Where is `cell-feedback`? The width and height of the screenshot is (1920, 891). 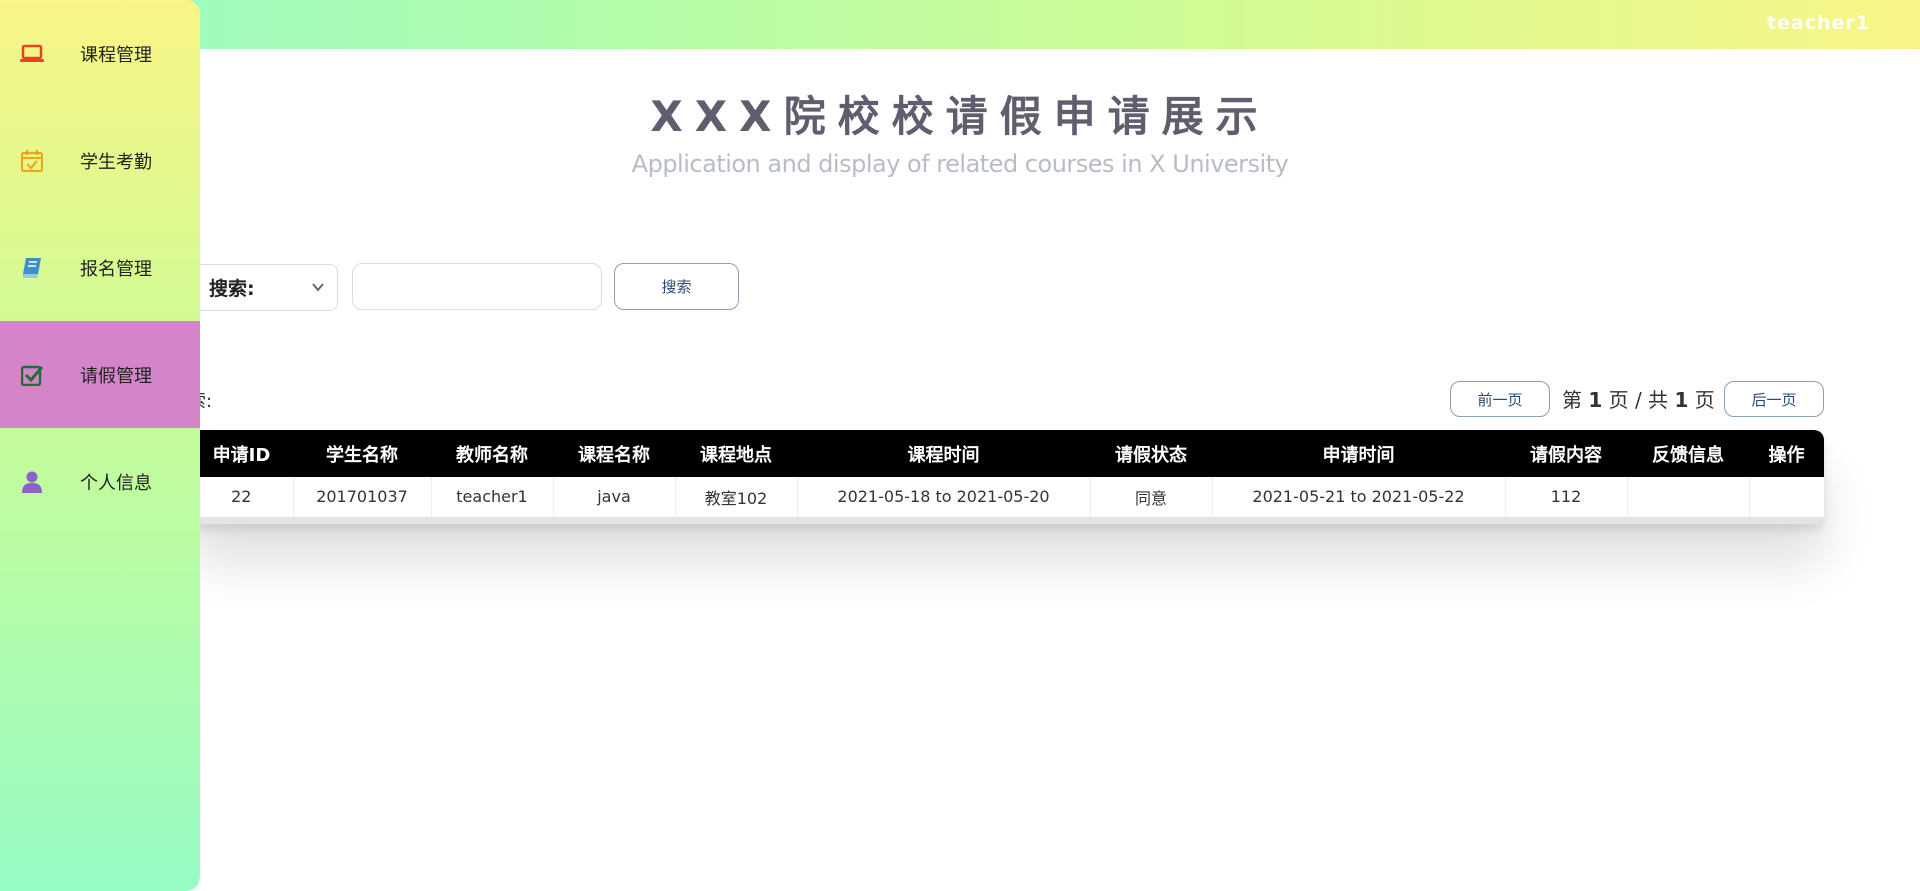 cell-feedback is located at coordinates (1688, 498).